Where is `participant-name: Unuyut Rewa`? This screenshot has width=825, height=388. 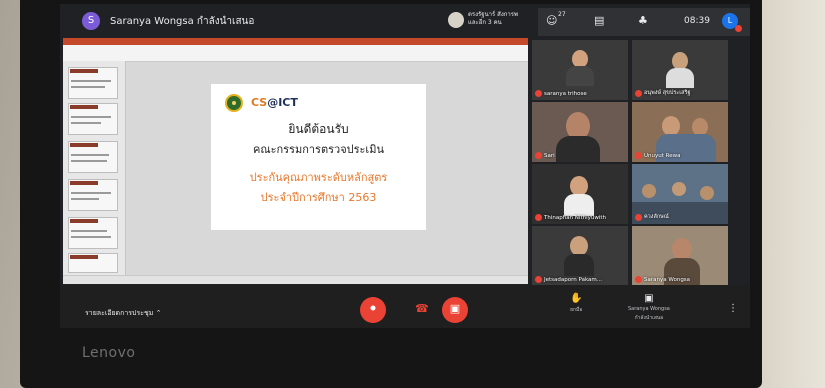 participant-name: Unuyut Rewa is located at coordinates (662, 156).